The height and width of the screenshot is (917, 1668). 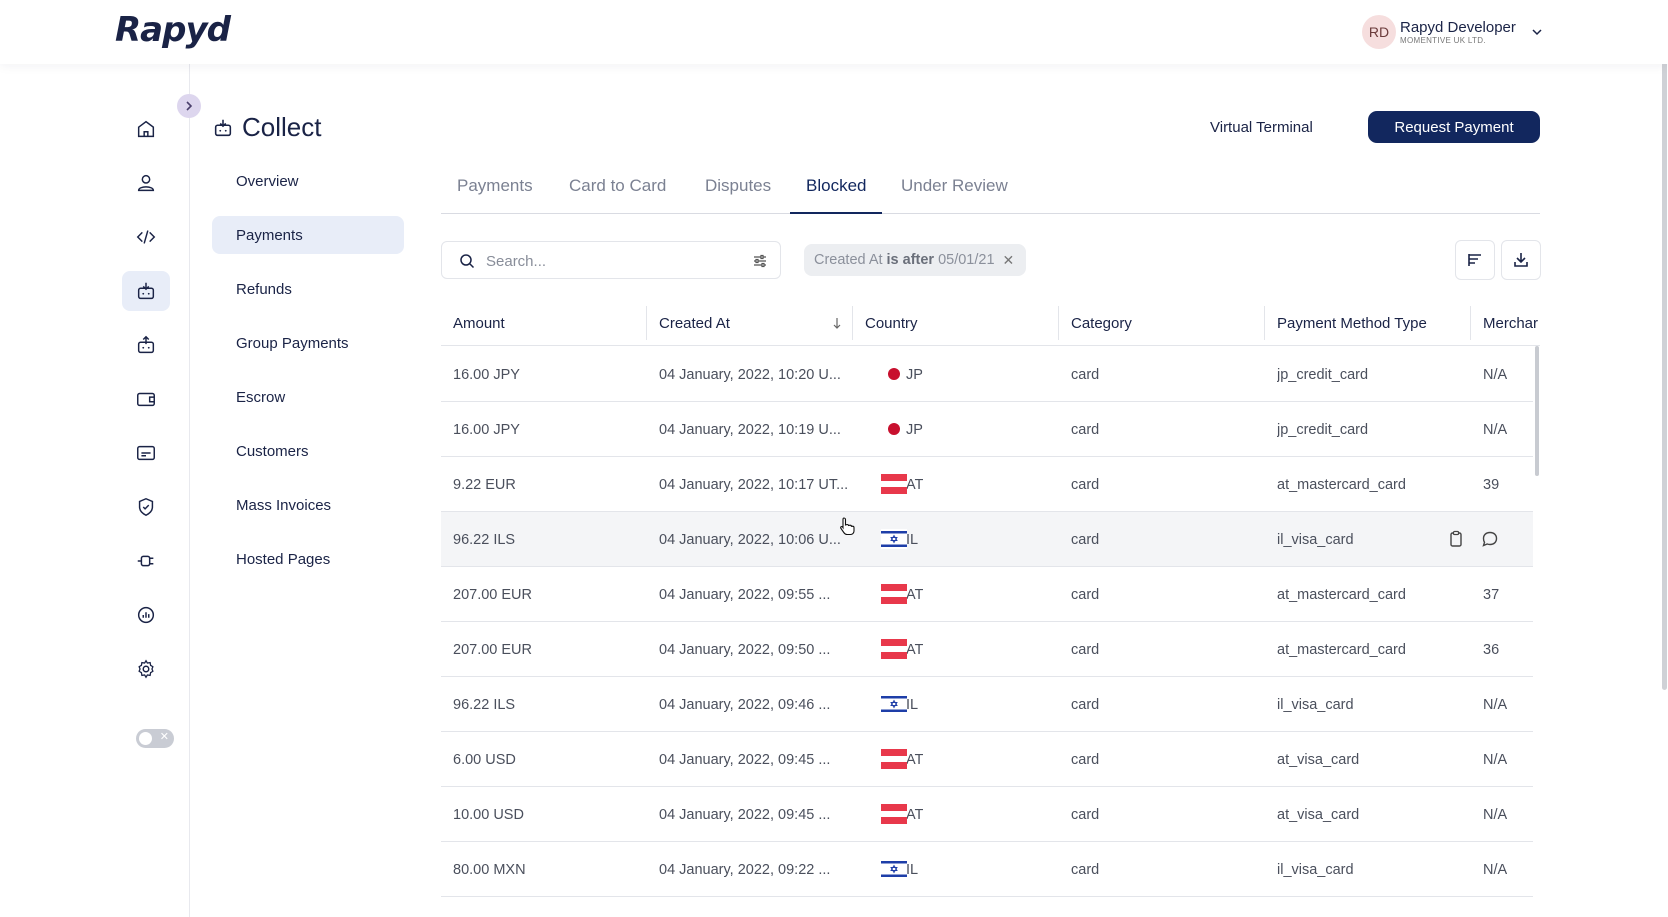 What do you see at coordinates (738, 195) in the screenshot?
I see `tab-disputes: Disputes` at bounding box center [738, 195].